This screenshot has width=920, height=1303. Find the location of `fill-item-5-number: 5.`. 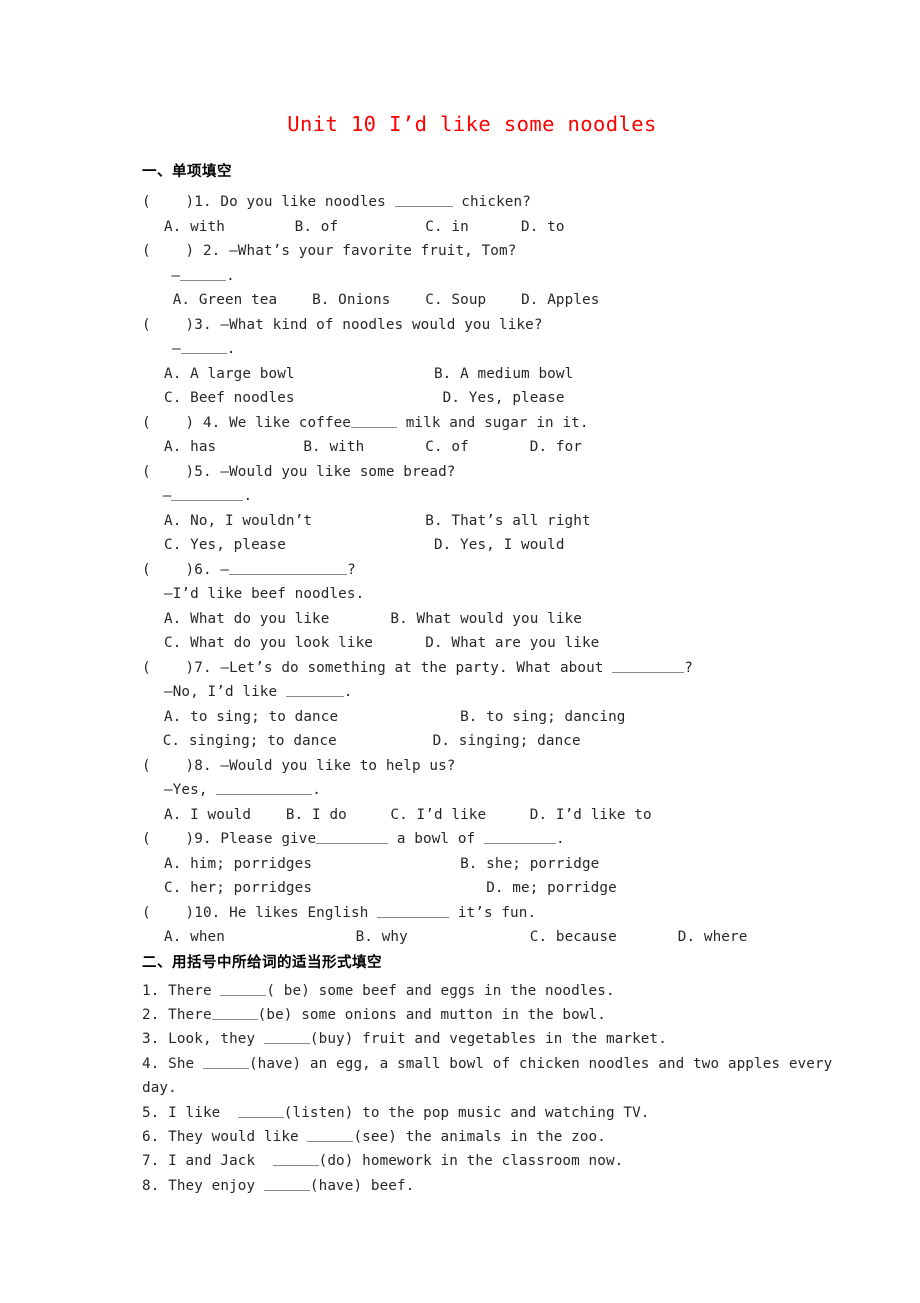

fill-item-5-number: 5. is located at coordinates (151, 1112).